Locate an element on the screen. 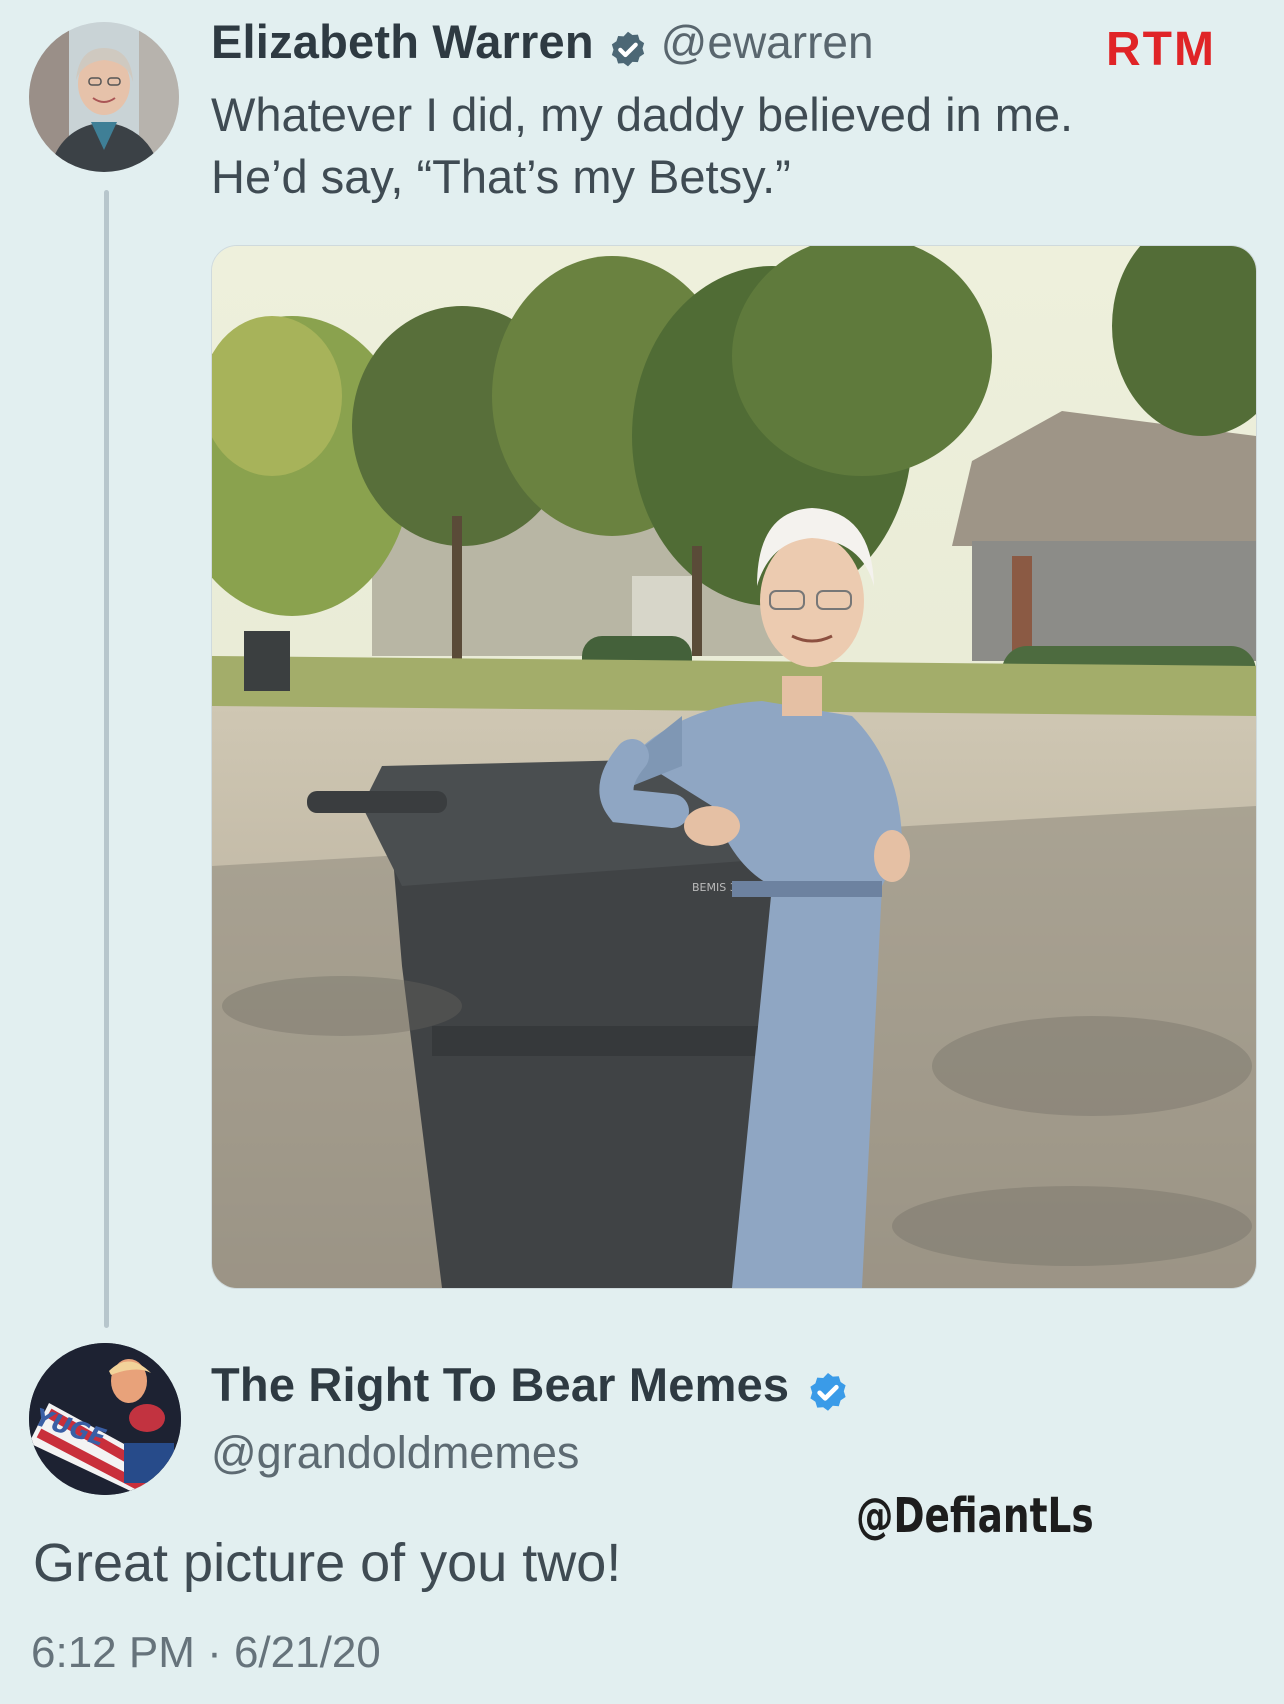 This screenshot has height=1704, width=1284. reply-header: The Right To Bear Memes is located at coordinates (531, 1390).